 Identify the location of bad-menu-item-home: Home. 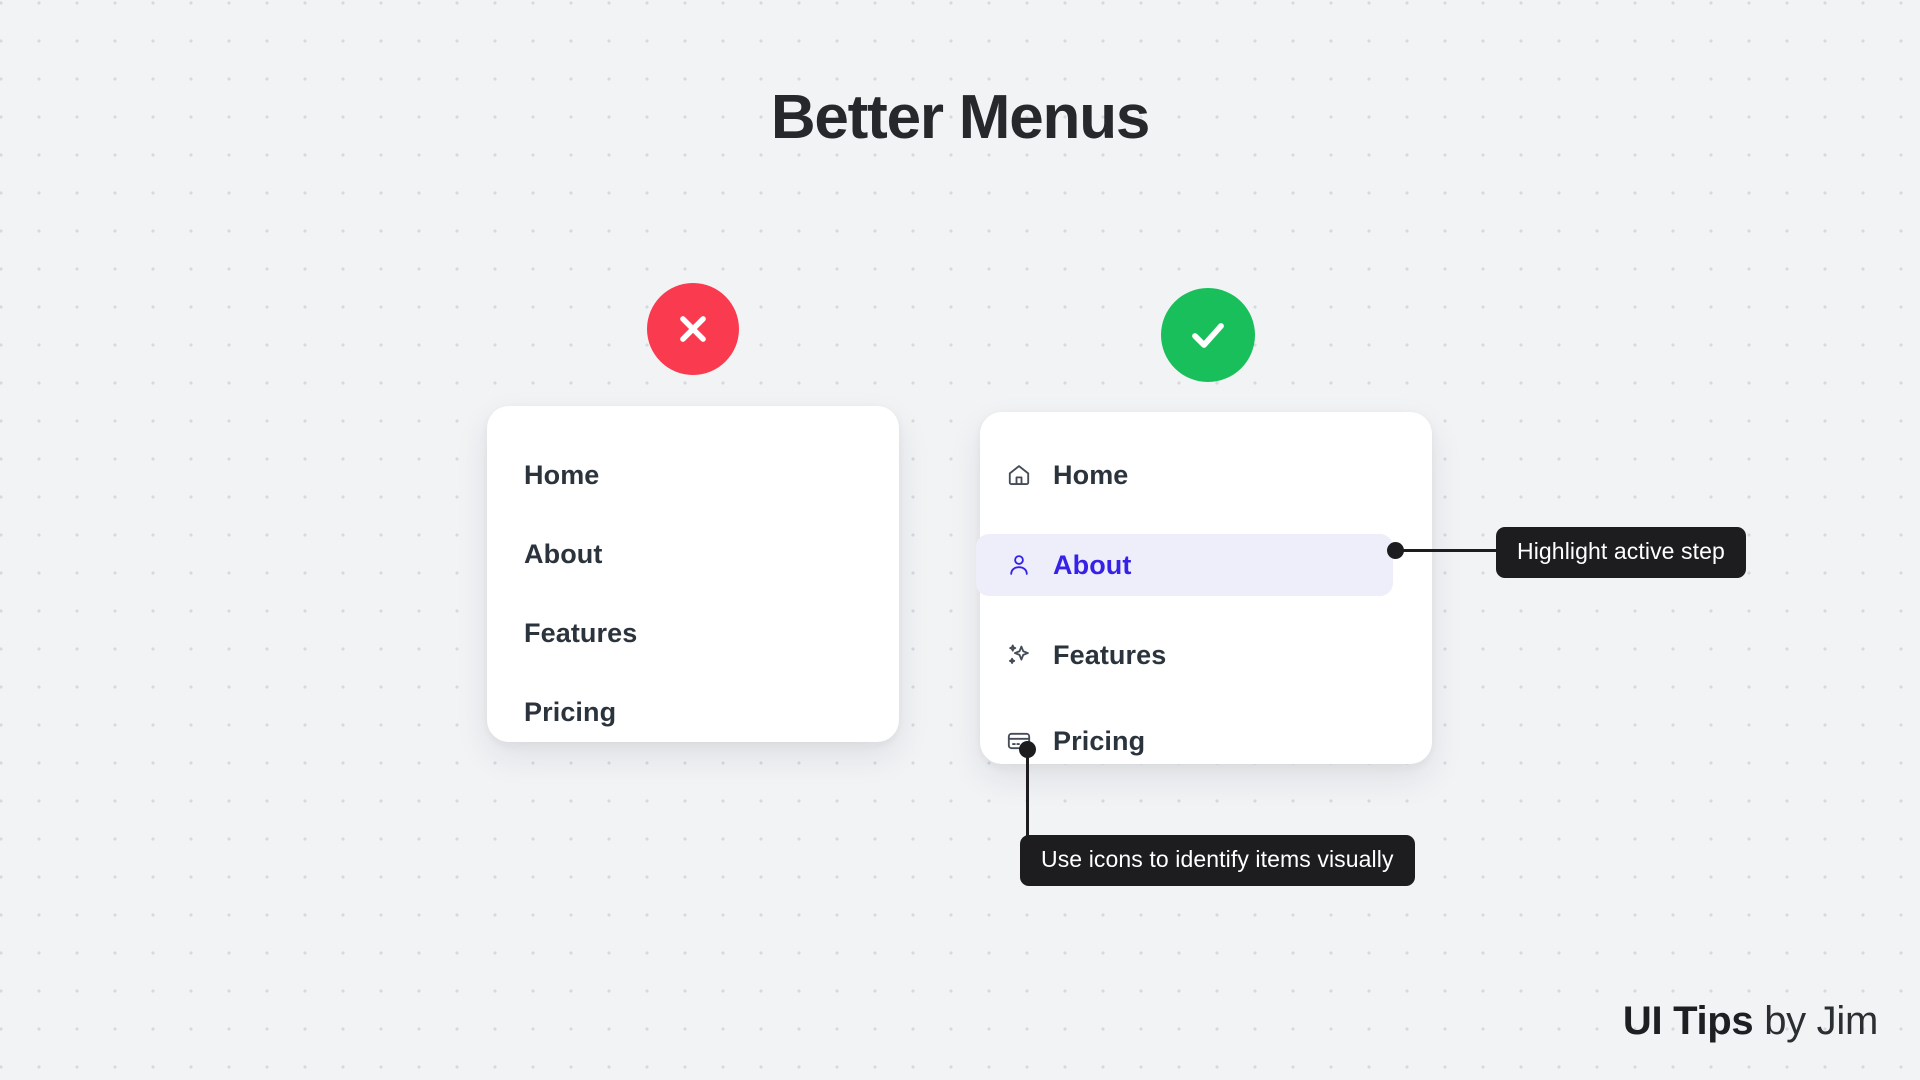
(693, 475).